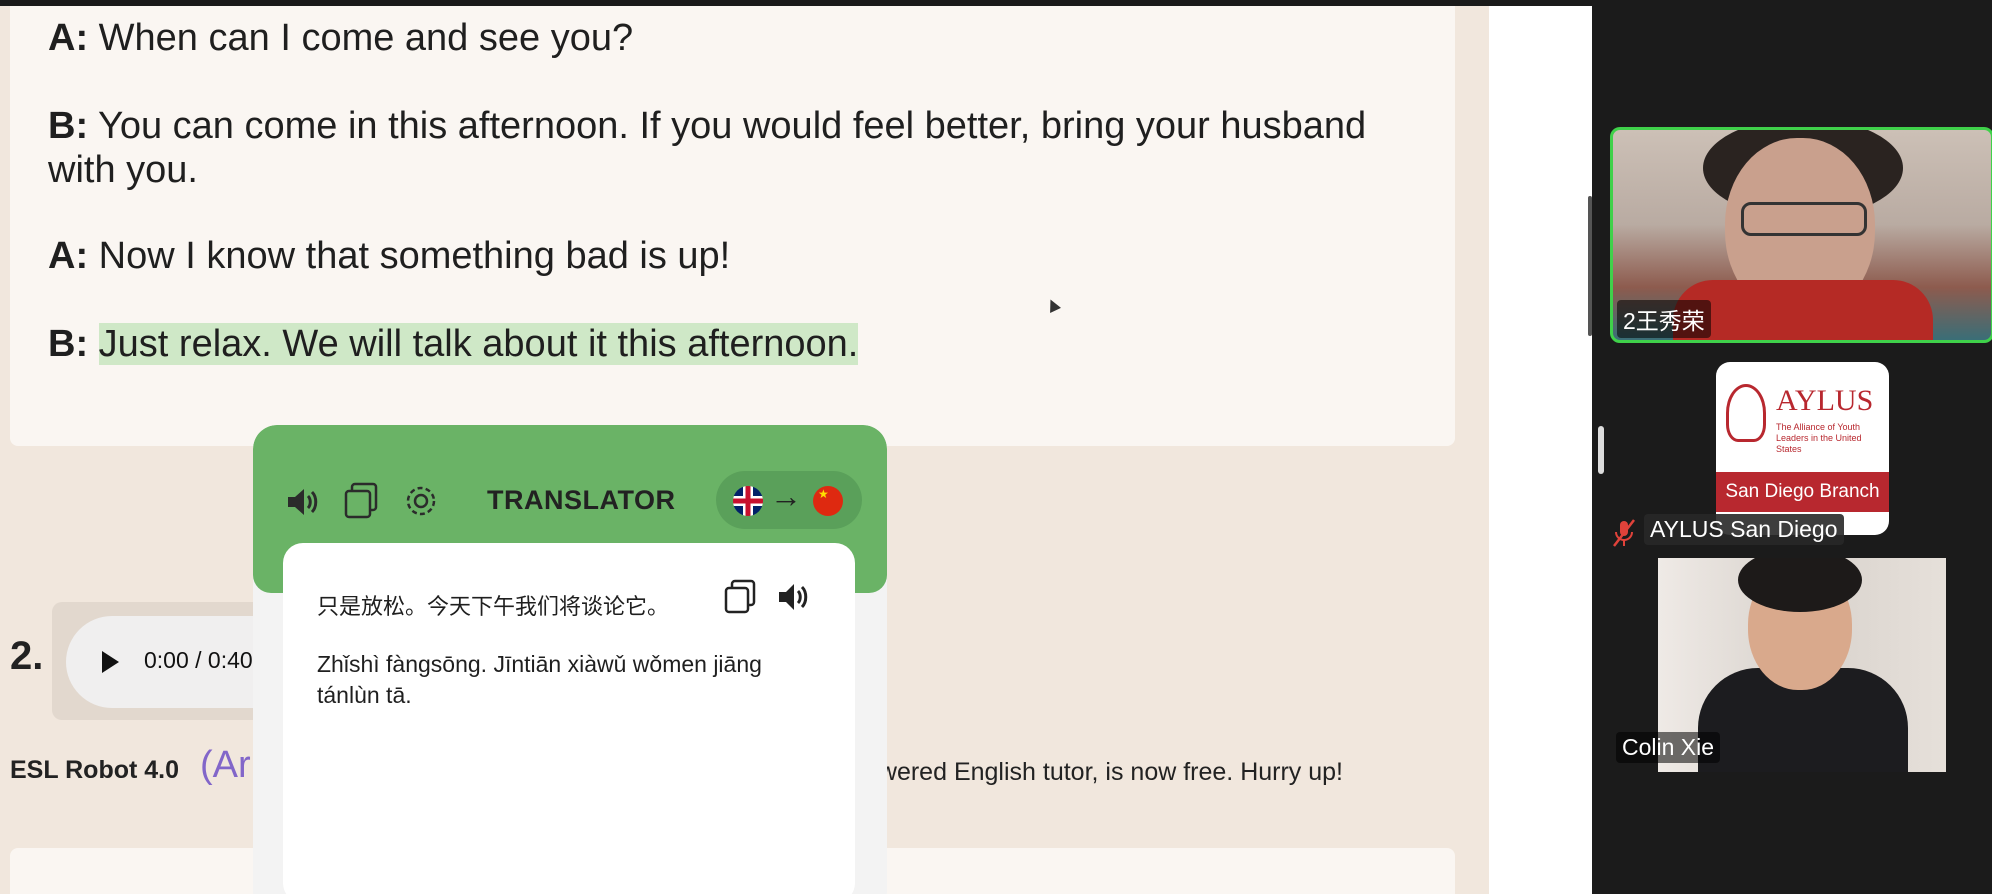  Describe the element at coordinates (421, 501) in the screenshot. I see `gear-icon` at that location.